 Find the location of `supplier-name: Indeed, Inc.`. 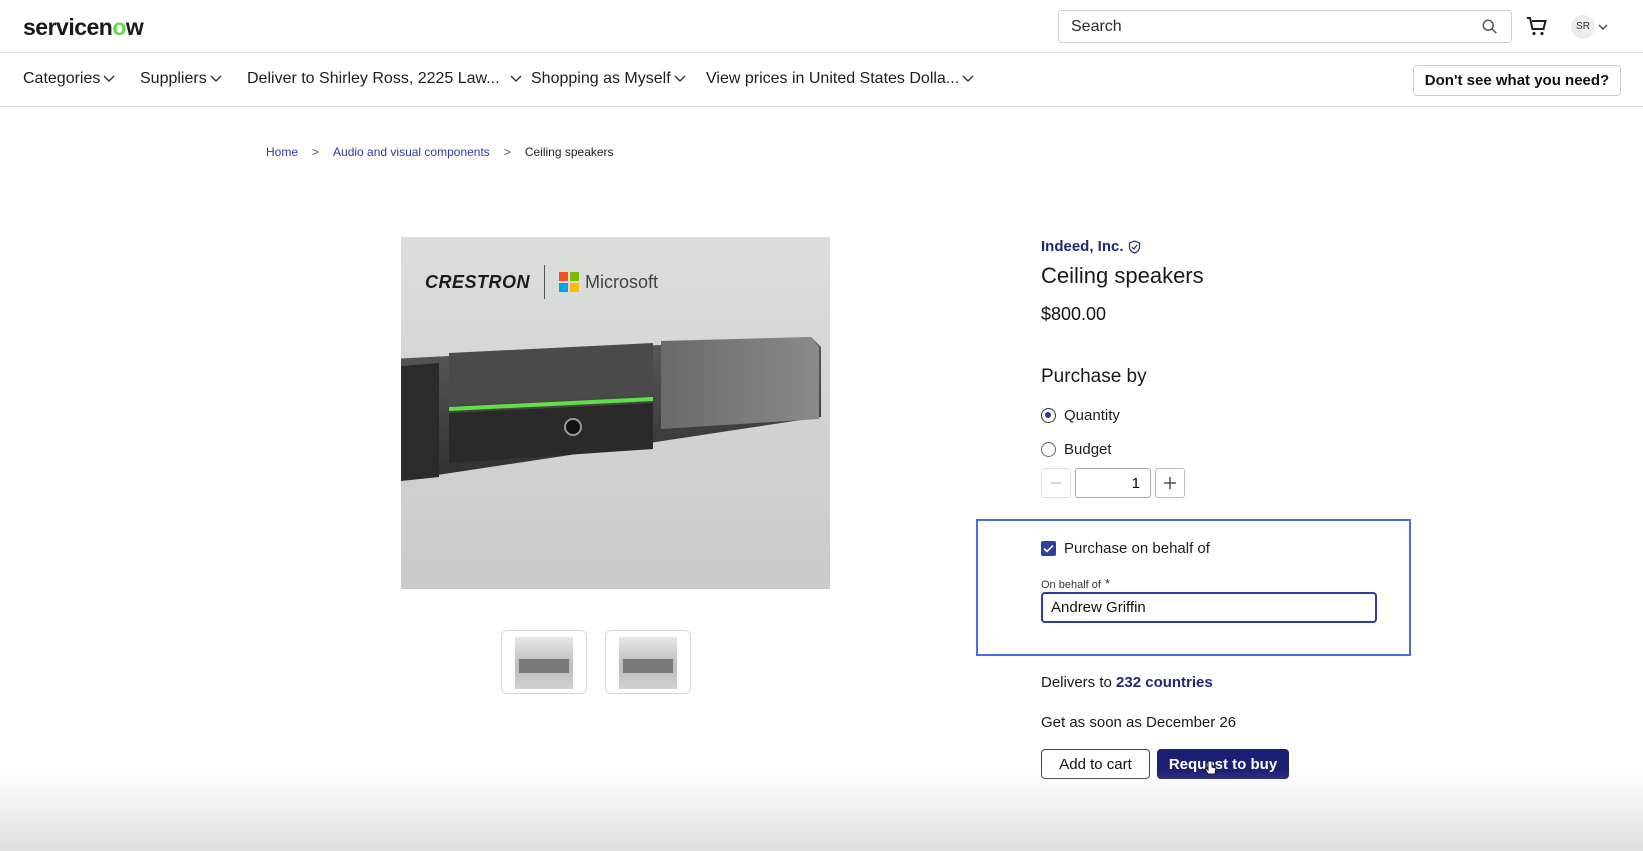

supplier-name: Indeed, Inc. is located at coordinates (1091, 246).